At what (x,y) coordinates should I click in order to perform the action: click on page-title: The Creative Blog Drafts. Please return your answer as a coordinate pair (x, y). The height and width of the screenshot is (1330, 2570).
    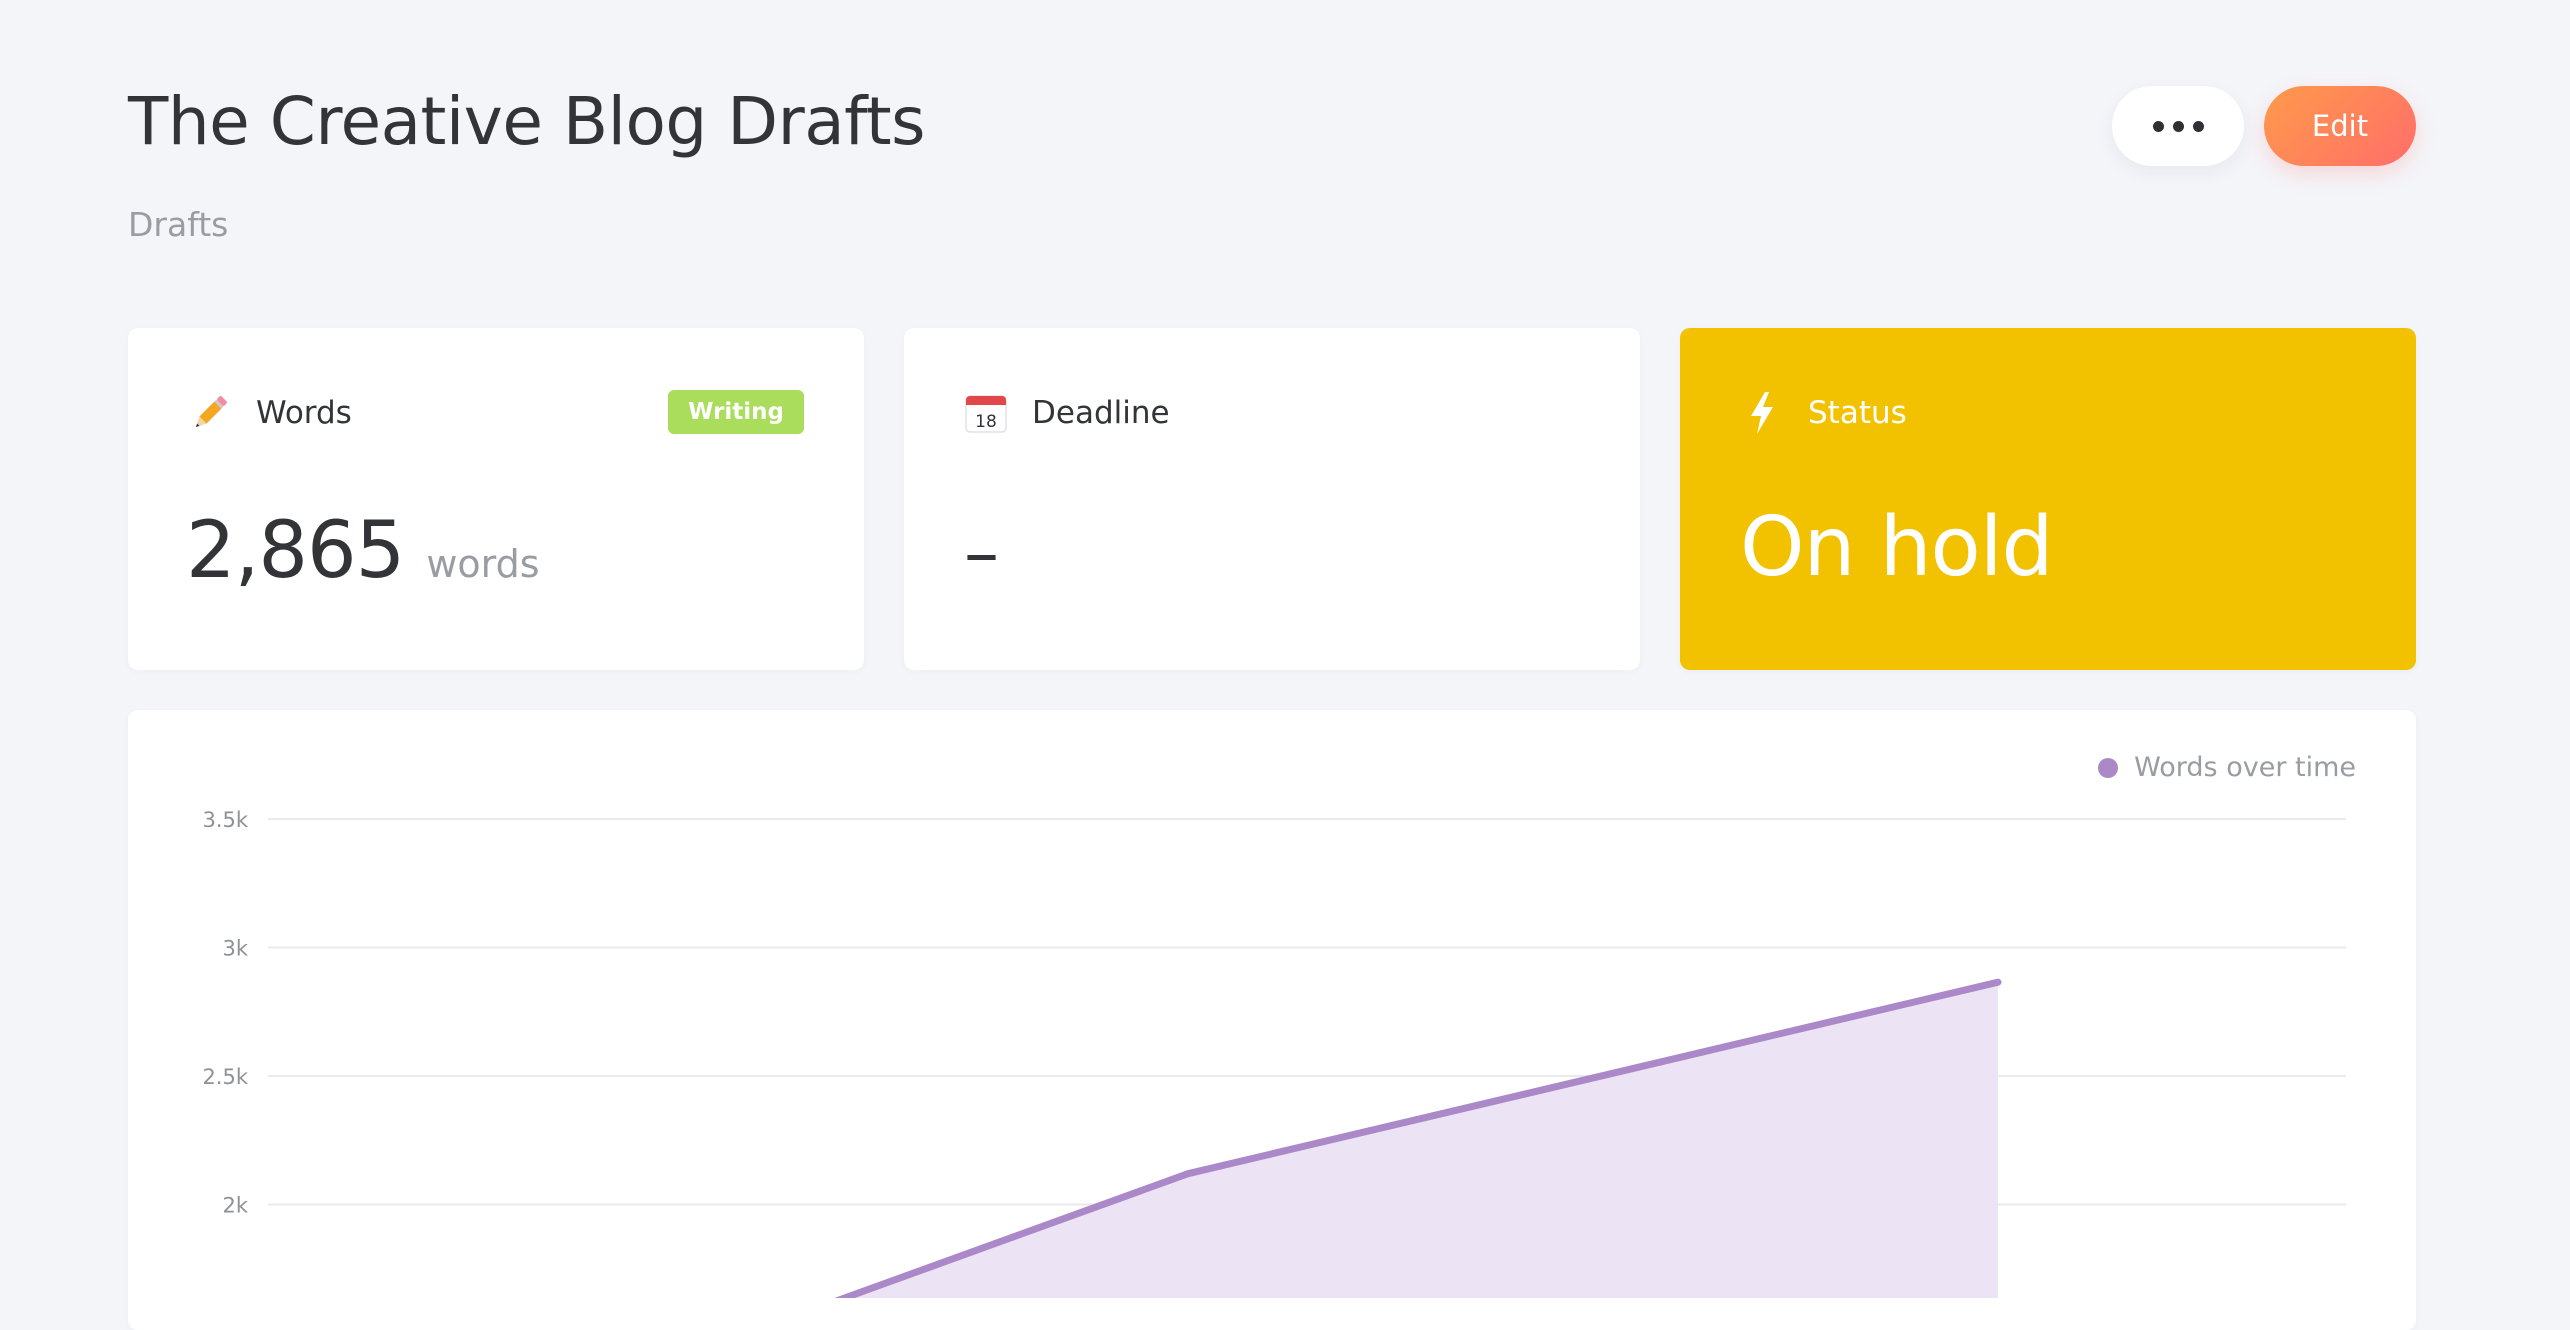
    Looking at the image, I should click on (526, 122).